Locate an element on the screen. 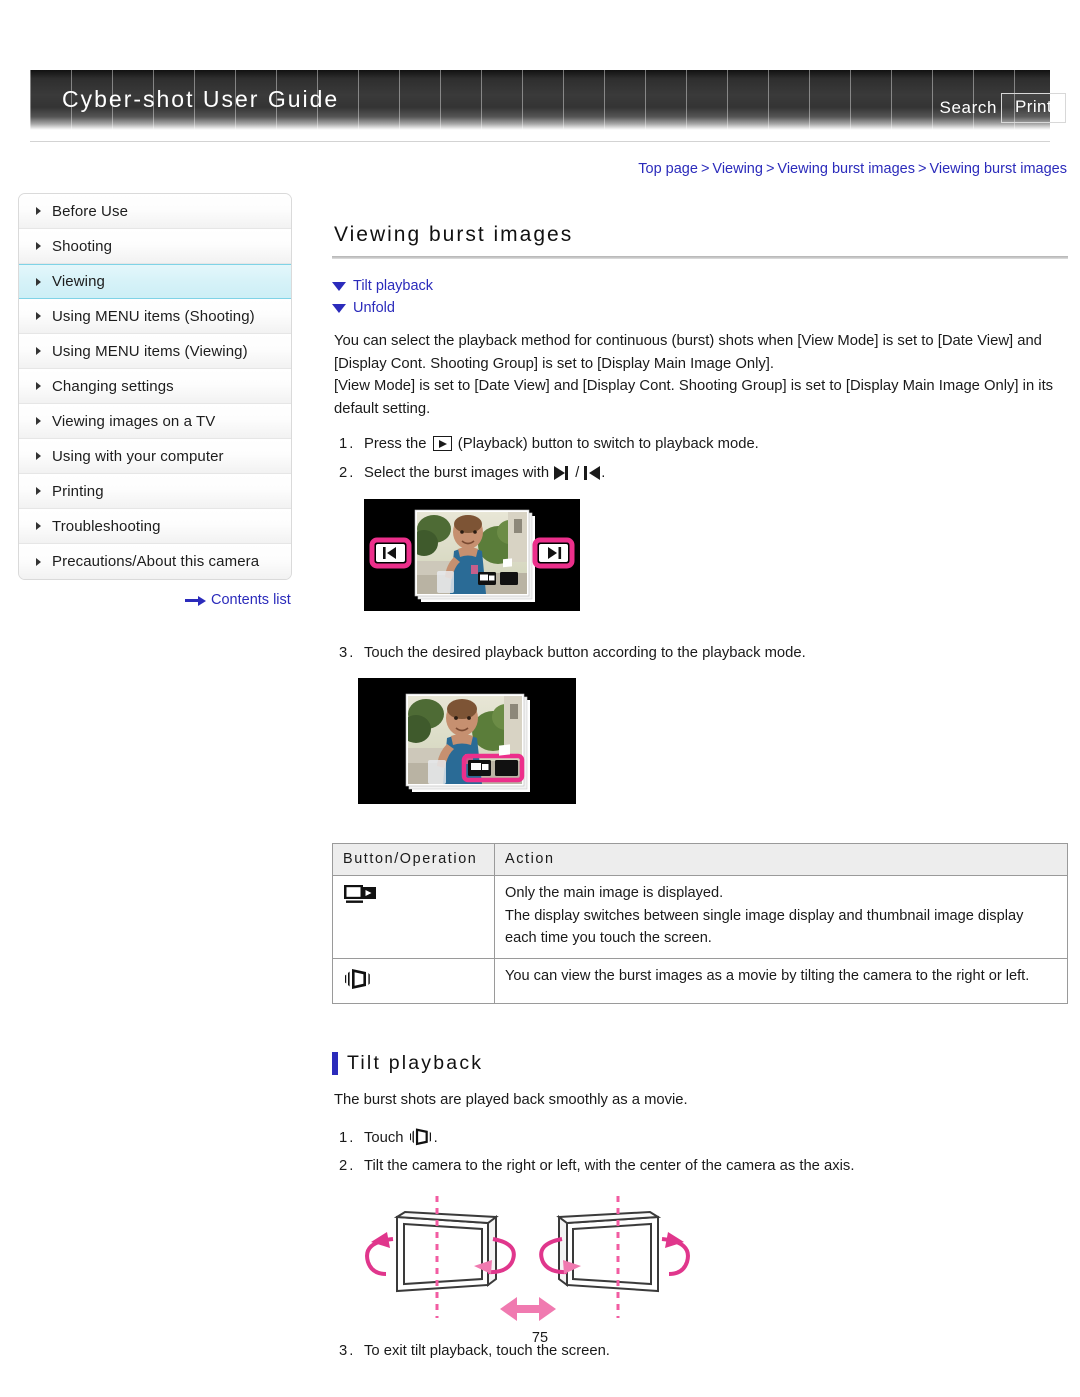  sidebar-item-label: Using MENU items (Shooting) is located at coordinates (153, 316).